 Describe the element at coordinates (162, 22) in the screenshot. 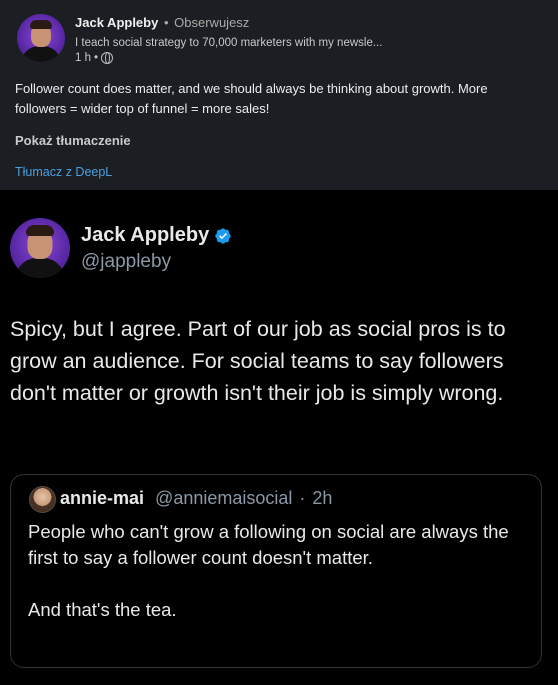

I see `author-name-row: Jack Appleby • Obserwujesz` at that location.